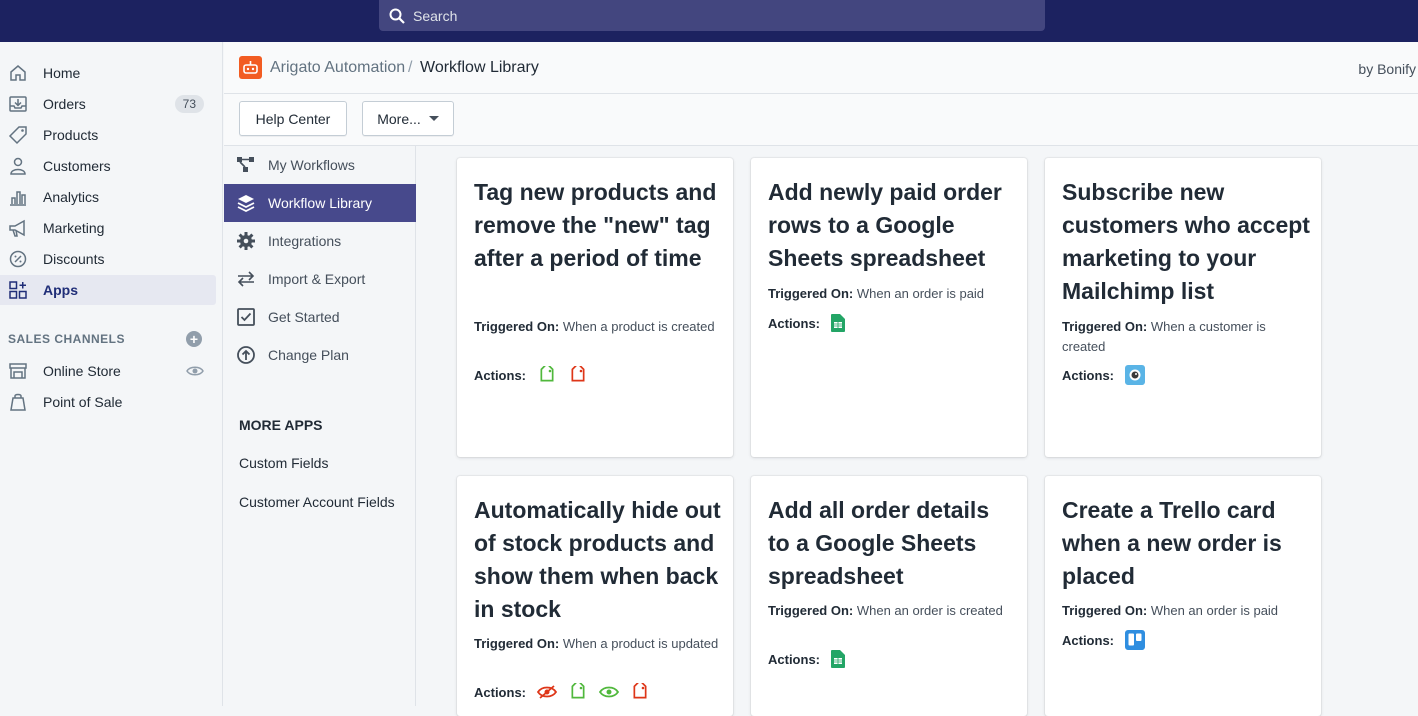 This screenshot has height=716, width=1418. Describe the element at coordinates (596, 327) in the screenshot. I see `workflow-trigger: Triggered On: When a product is created` at that location.